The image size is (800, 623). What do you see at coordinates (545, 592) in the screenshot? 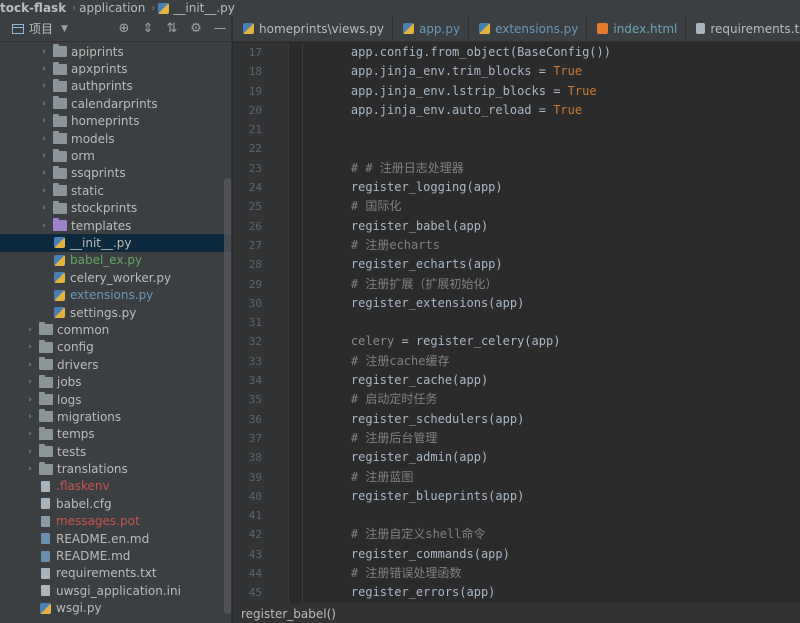
I see `code-line: register_errors(app)` at bounding box center [545, 592].